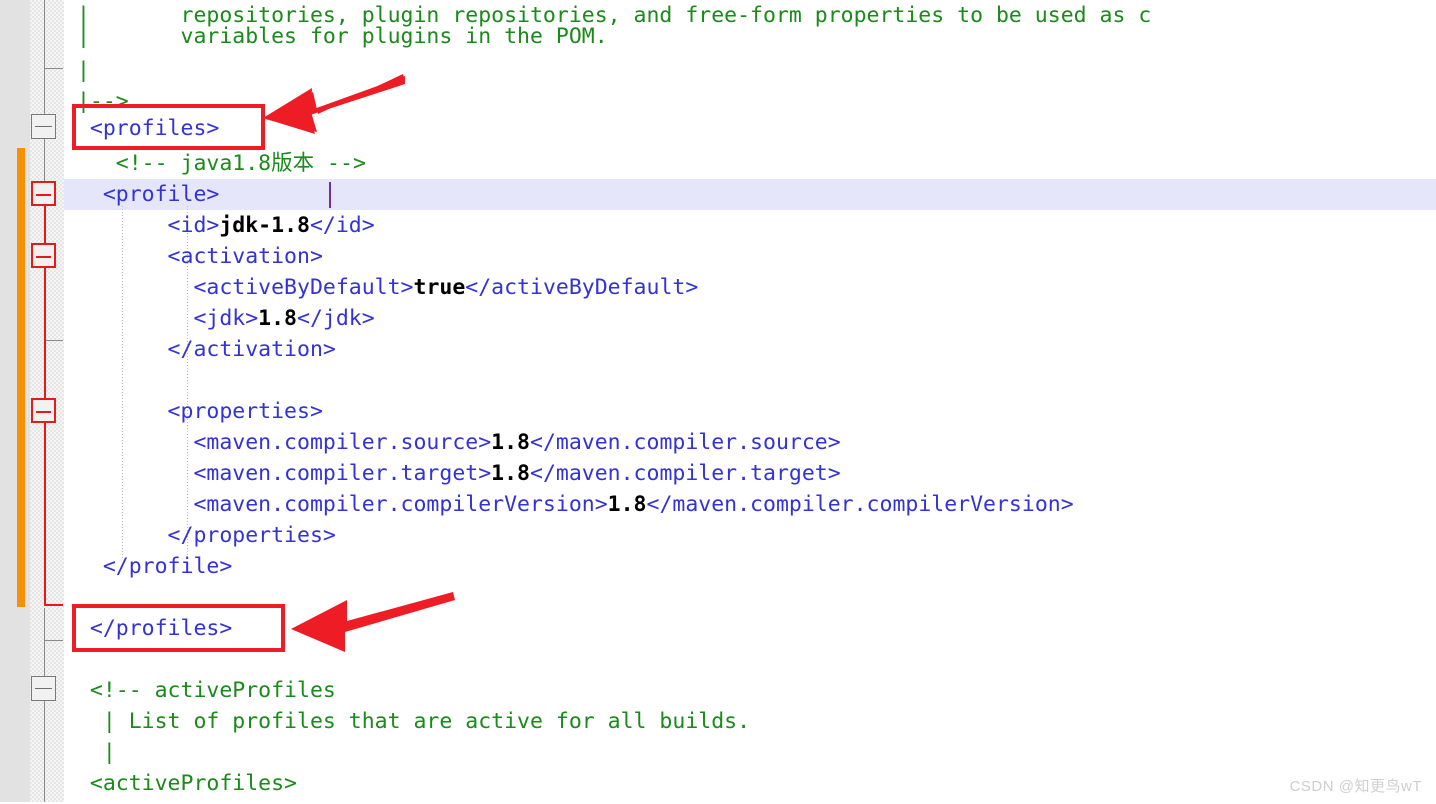  Describe the element at coordinates (239, 287) in the screenshot. I see `code-token-tag: <activeByDefault>` at that location.